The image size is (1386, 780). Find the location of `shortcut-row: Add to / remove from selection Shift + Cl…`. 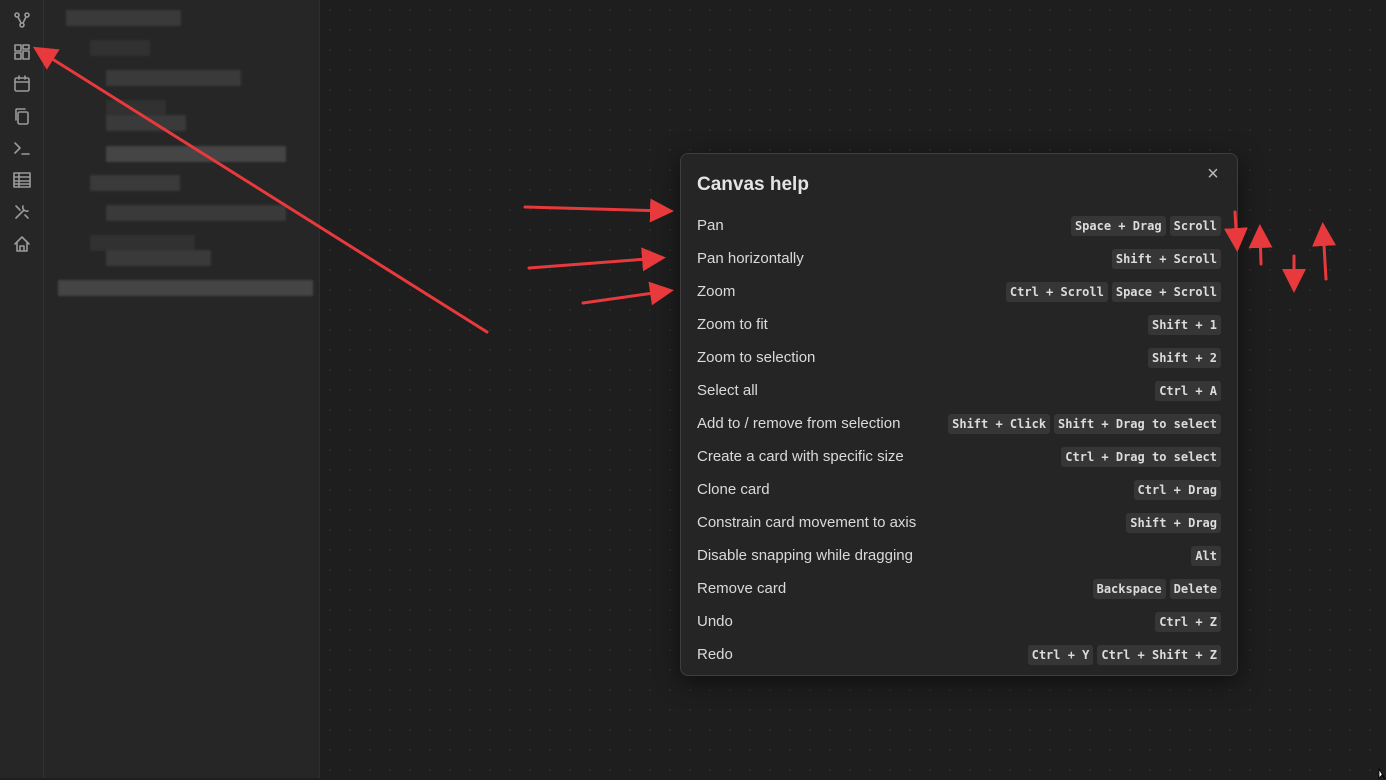

shortcut-row: Add to / remove from selection Shift + Cl… is located at coordinates (959, 423).